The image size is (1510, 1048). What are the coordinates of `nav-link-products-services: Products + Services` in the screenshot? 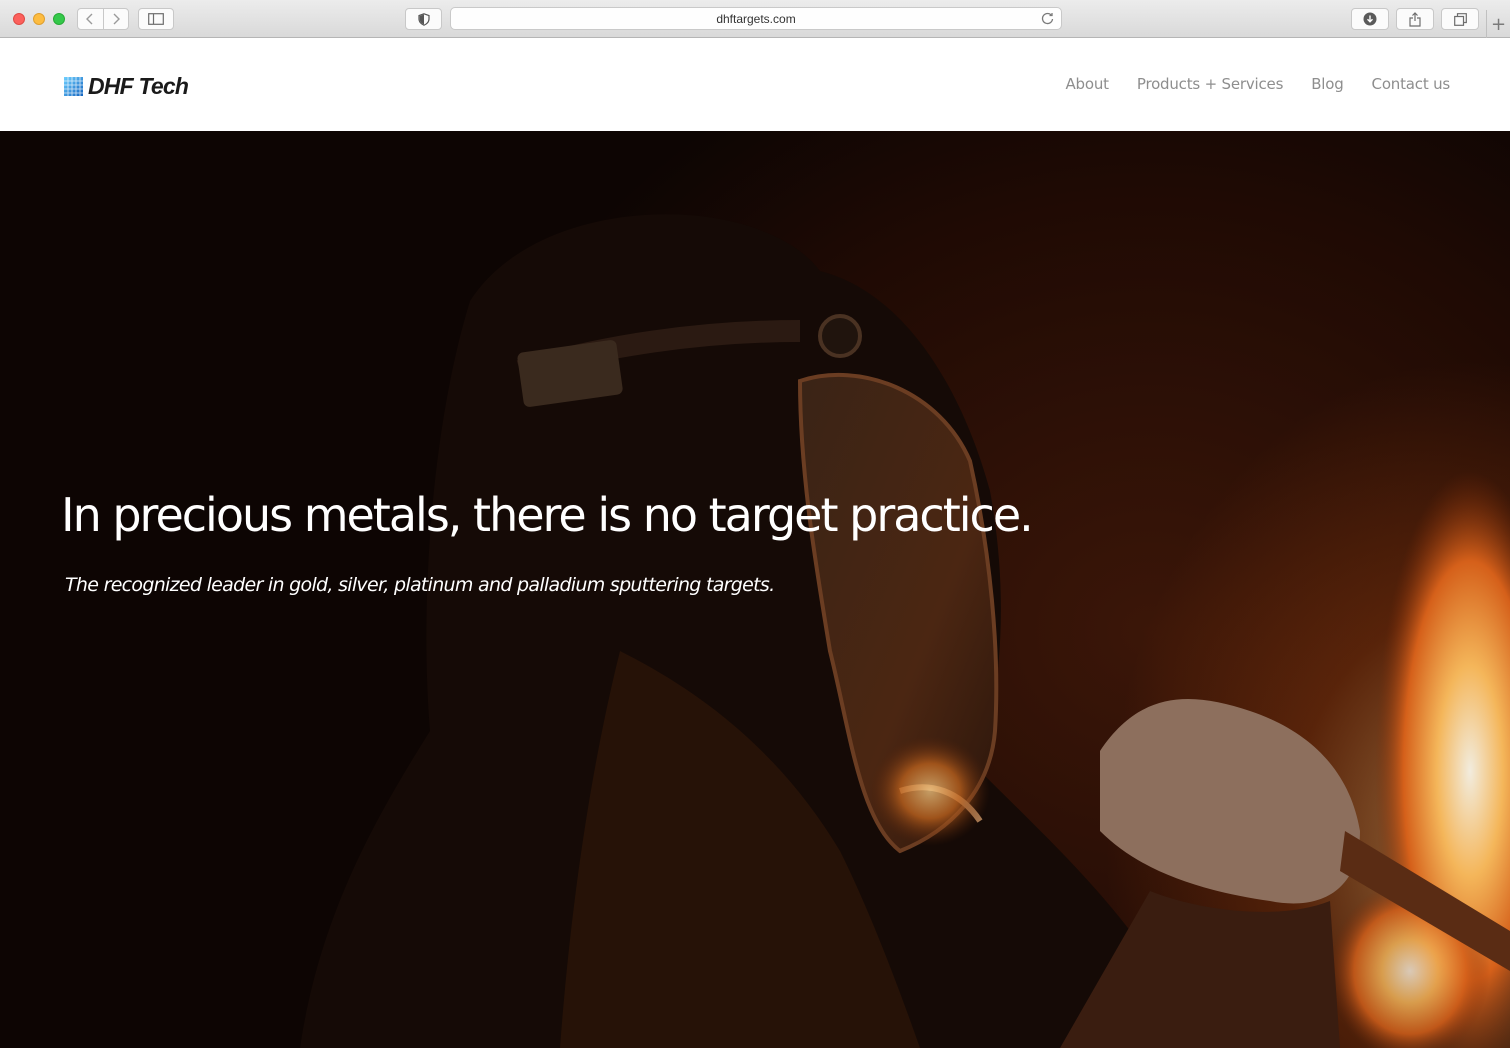 It's located at (1210, 84).